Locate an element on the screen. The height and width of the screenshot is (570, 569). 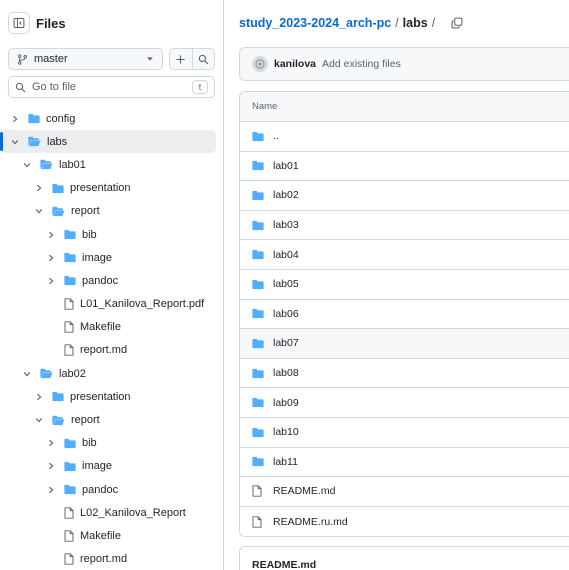
folder-row: lab01 is located at coordinates (404, 167).